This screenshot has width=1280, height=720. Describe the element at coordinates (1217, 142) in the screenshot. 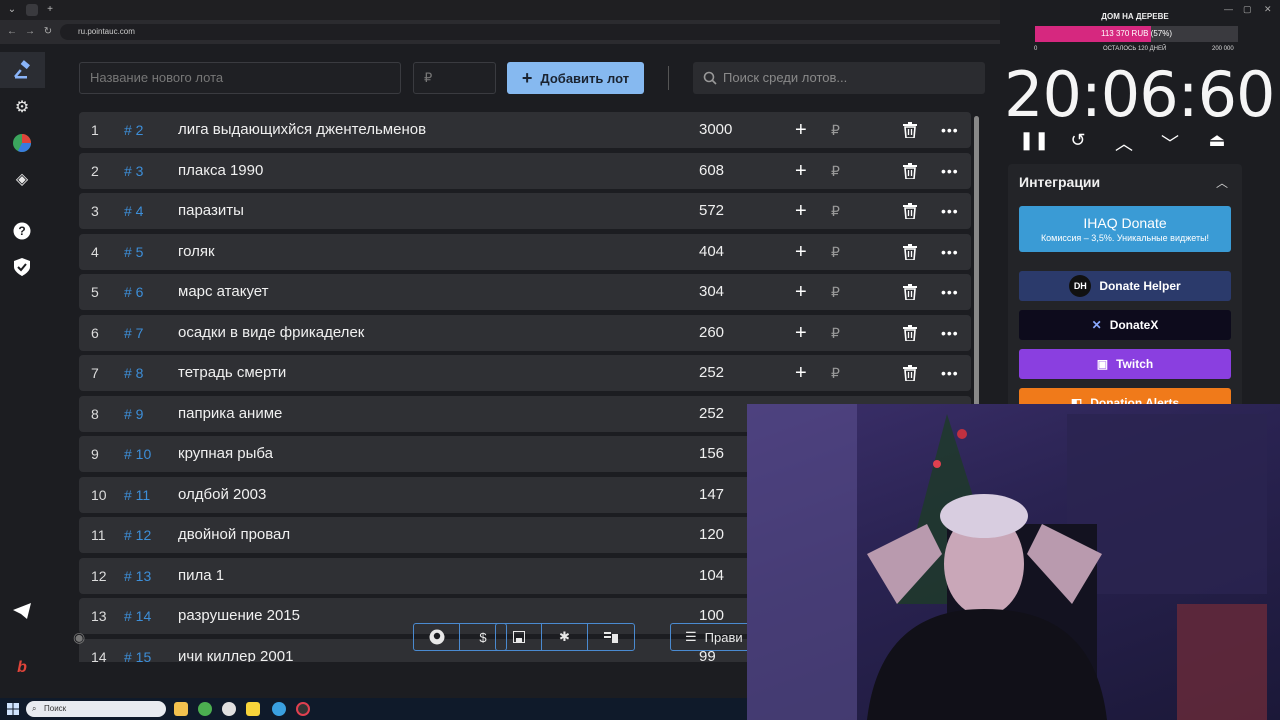

I see `eject-icon: ⏏` at that location.